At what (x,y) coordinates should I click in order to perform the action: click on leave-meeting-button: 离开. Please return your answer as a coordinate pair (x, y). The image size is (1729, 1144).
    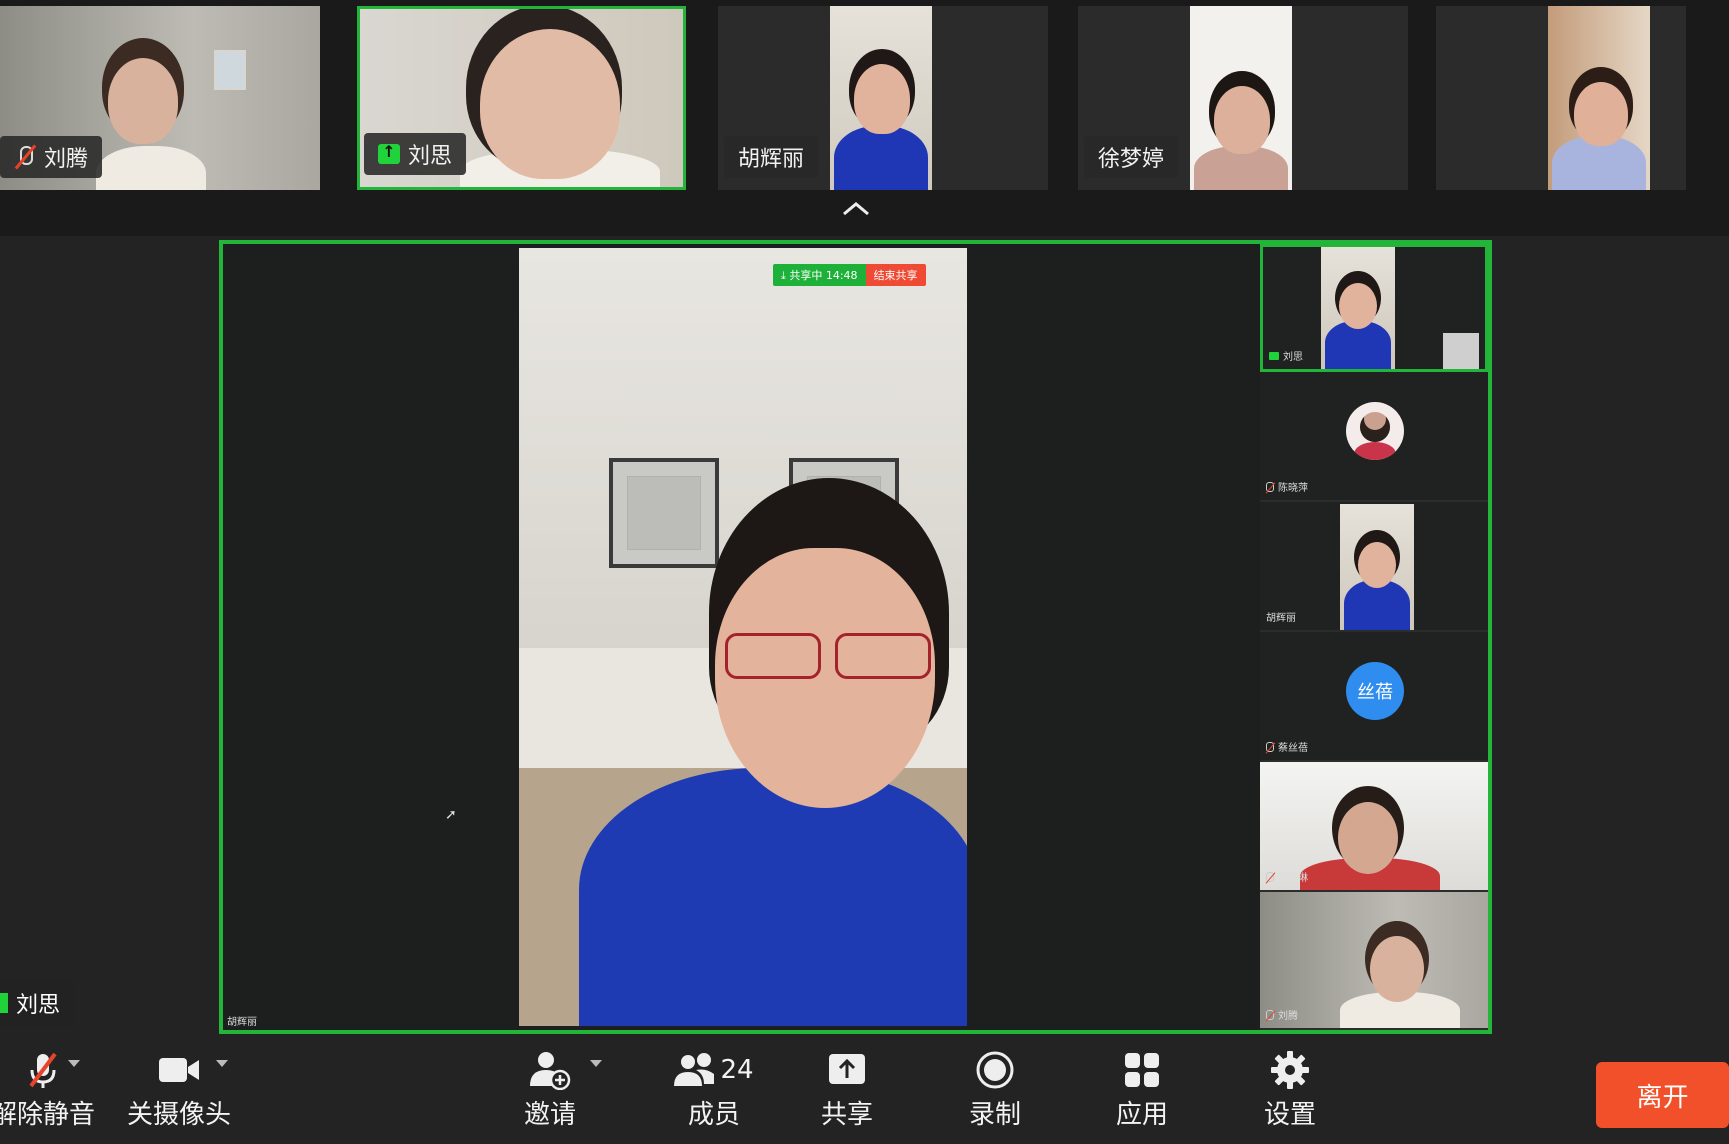
    Looking at the image, I should click on (1662, 1095).